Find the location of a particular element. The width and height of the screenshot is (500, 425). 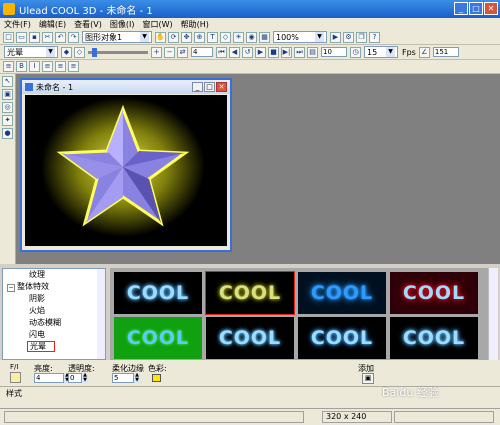

light-tool-icon: ✦ is located at coordinates (7, 120).